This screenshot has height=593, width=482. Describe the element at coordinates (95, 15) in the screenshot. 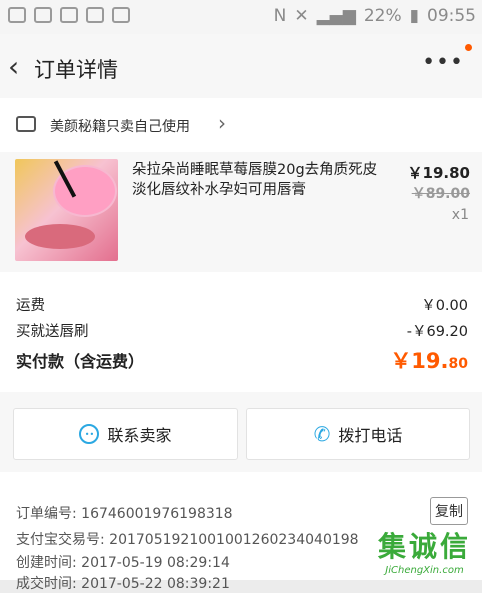

I see `mail-icon` at that location.